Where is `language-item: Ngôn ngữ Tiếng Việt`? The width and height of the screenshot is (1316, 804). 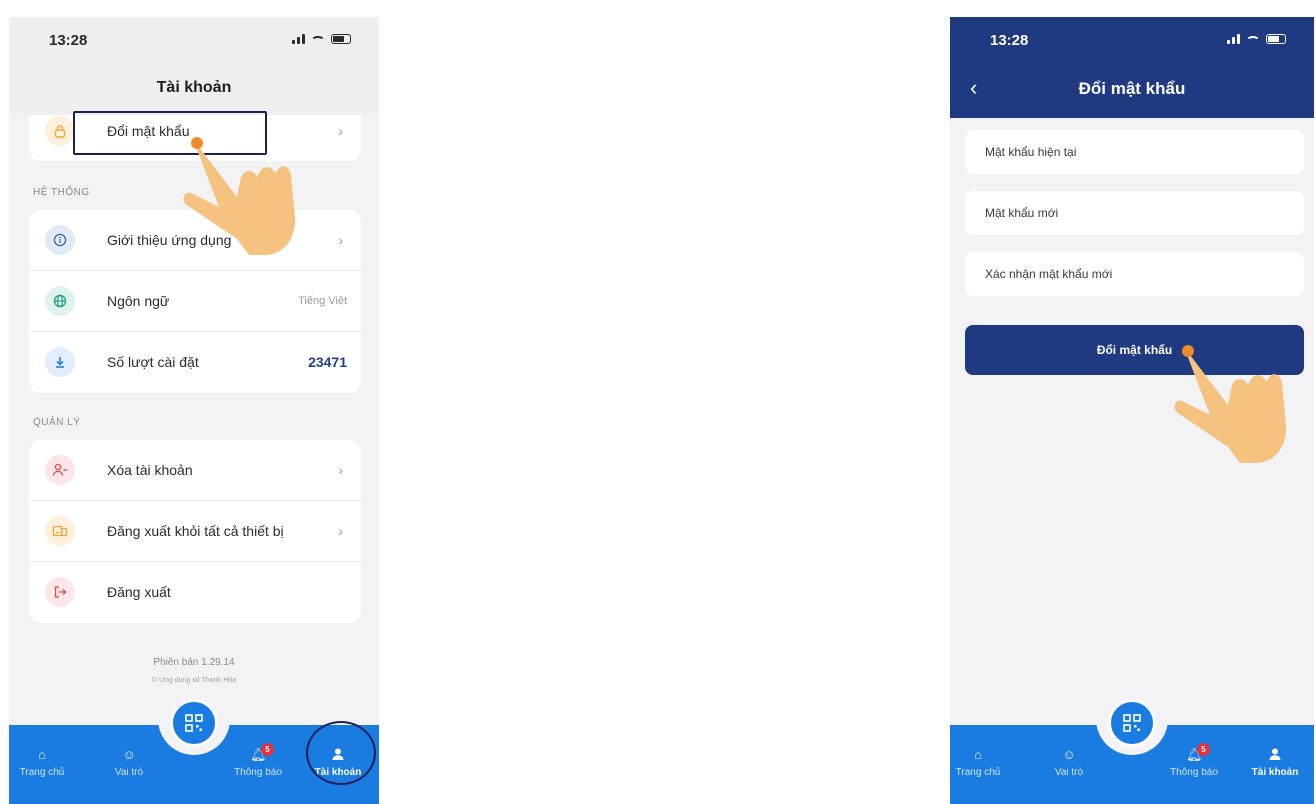 language-item: Ngôn ngữ Tiếng Việt is located at coordinates (195, 301).